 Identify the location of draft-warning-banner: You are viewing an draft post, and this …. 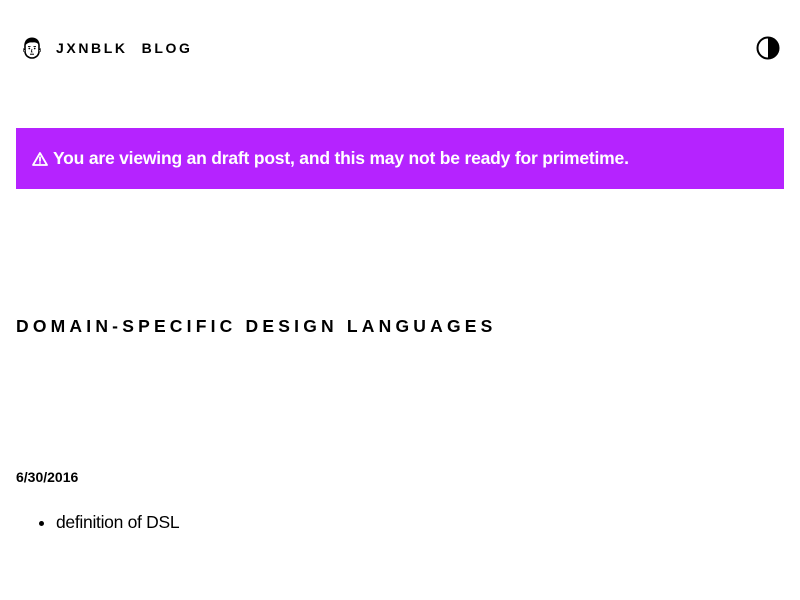
(400, 158).